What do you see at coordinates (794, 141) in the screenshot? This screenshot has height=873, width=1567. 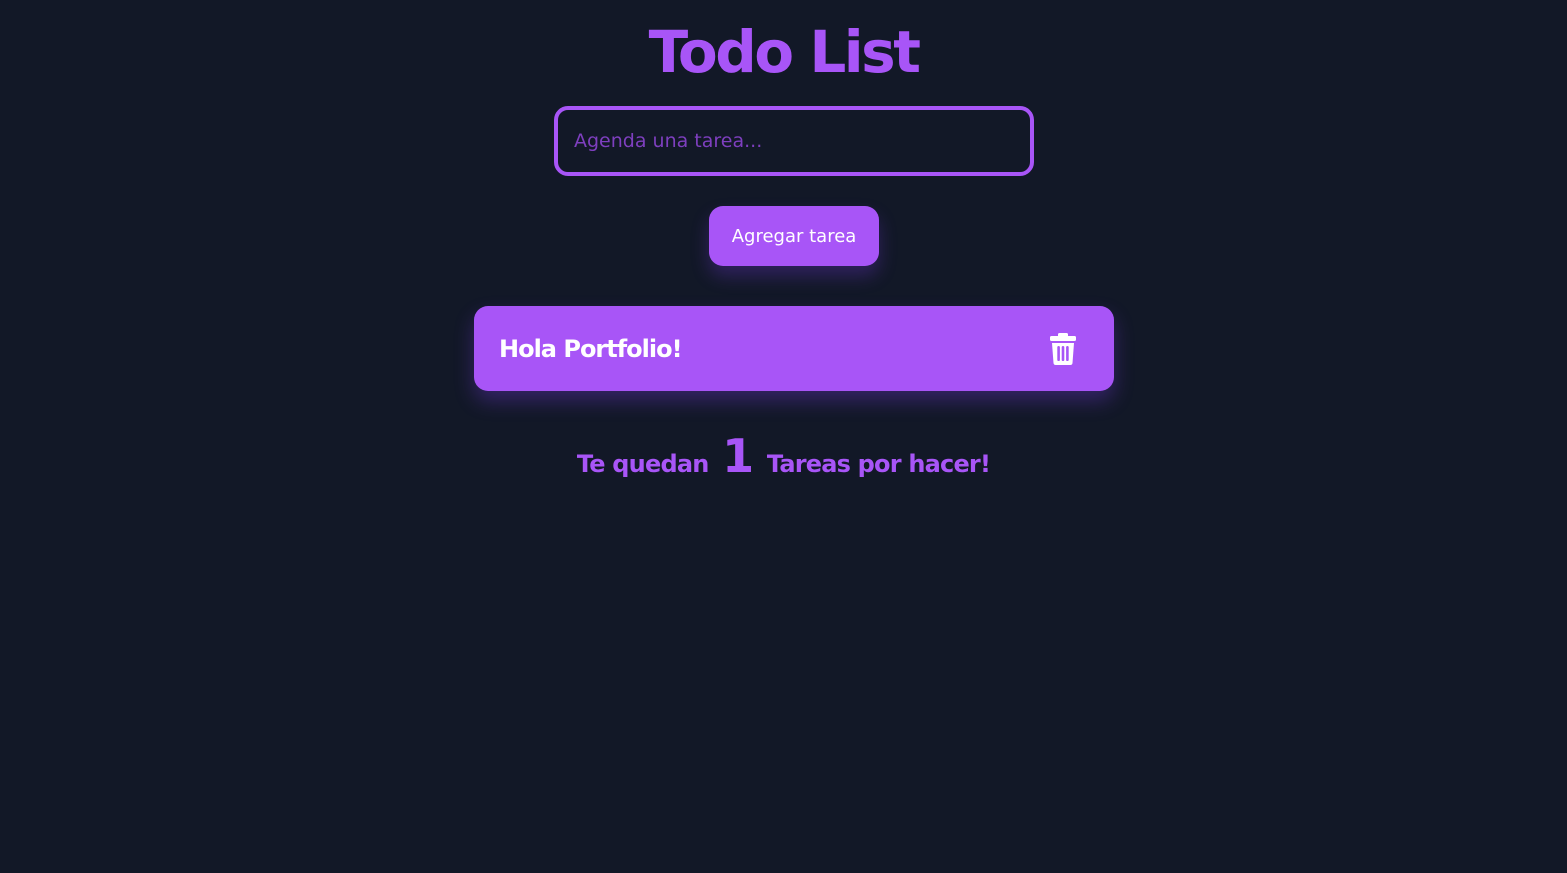 I see `task-input` at bounding box center [794, 141].